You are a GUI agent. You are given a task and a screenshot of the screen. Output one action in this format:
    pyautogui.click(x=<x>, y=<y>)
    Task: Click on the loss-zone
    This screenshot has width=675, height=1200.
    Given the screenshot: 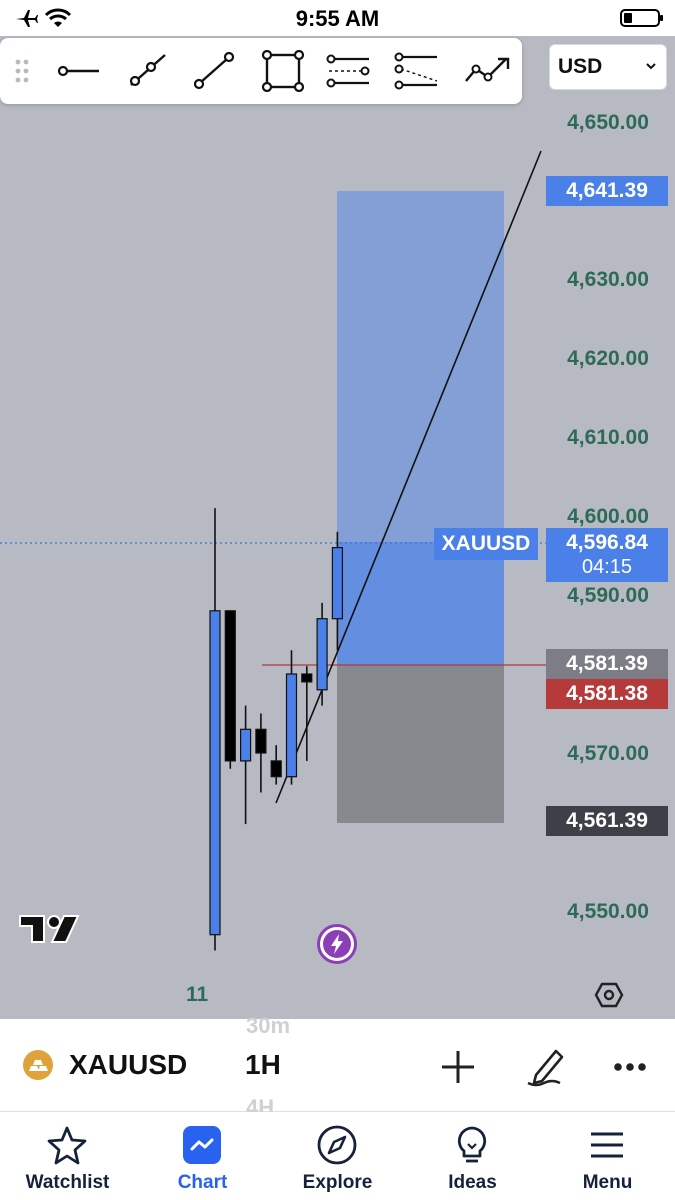 What is the action you would take?
    pyautogui.click(x=420, y=744)
    